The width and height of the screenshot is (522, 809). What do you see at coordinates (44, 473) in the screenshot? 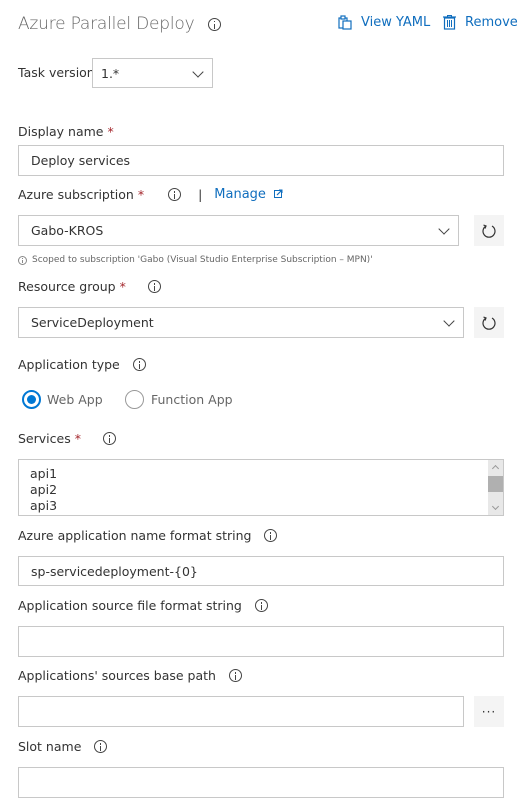
I see `service-item: api1` at bounding box center [44, 473].